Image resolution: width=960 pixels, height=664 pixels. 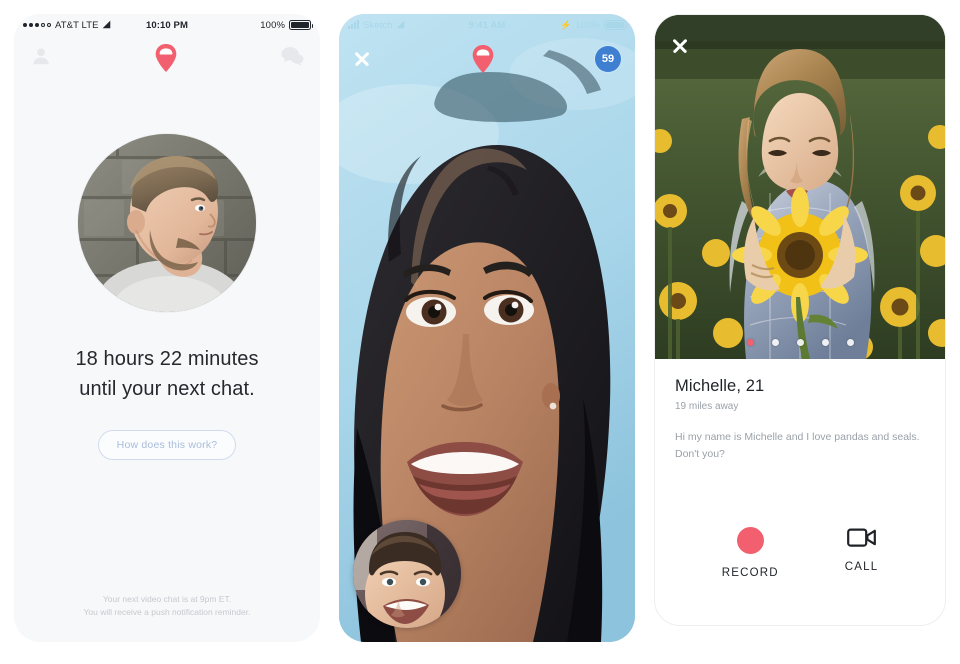 I want to click on status-bar-right: 100%, so click(x=250, y=25).